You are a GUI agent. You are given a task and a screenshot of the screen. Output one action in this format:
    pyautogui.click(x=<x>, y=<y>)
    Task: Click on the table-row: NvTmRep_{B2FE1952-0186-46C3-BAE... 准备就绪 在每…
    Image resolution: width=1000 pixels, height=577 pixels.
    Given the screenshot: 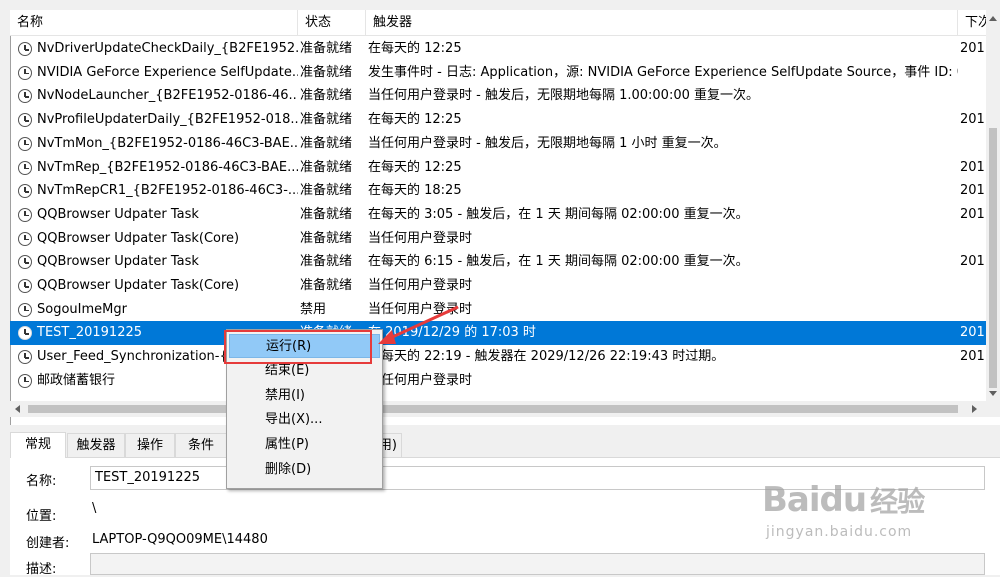 What is the action you would take?
    pyautogui.click(x=498, y=168)
    